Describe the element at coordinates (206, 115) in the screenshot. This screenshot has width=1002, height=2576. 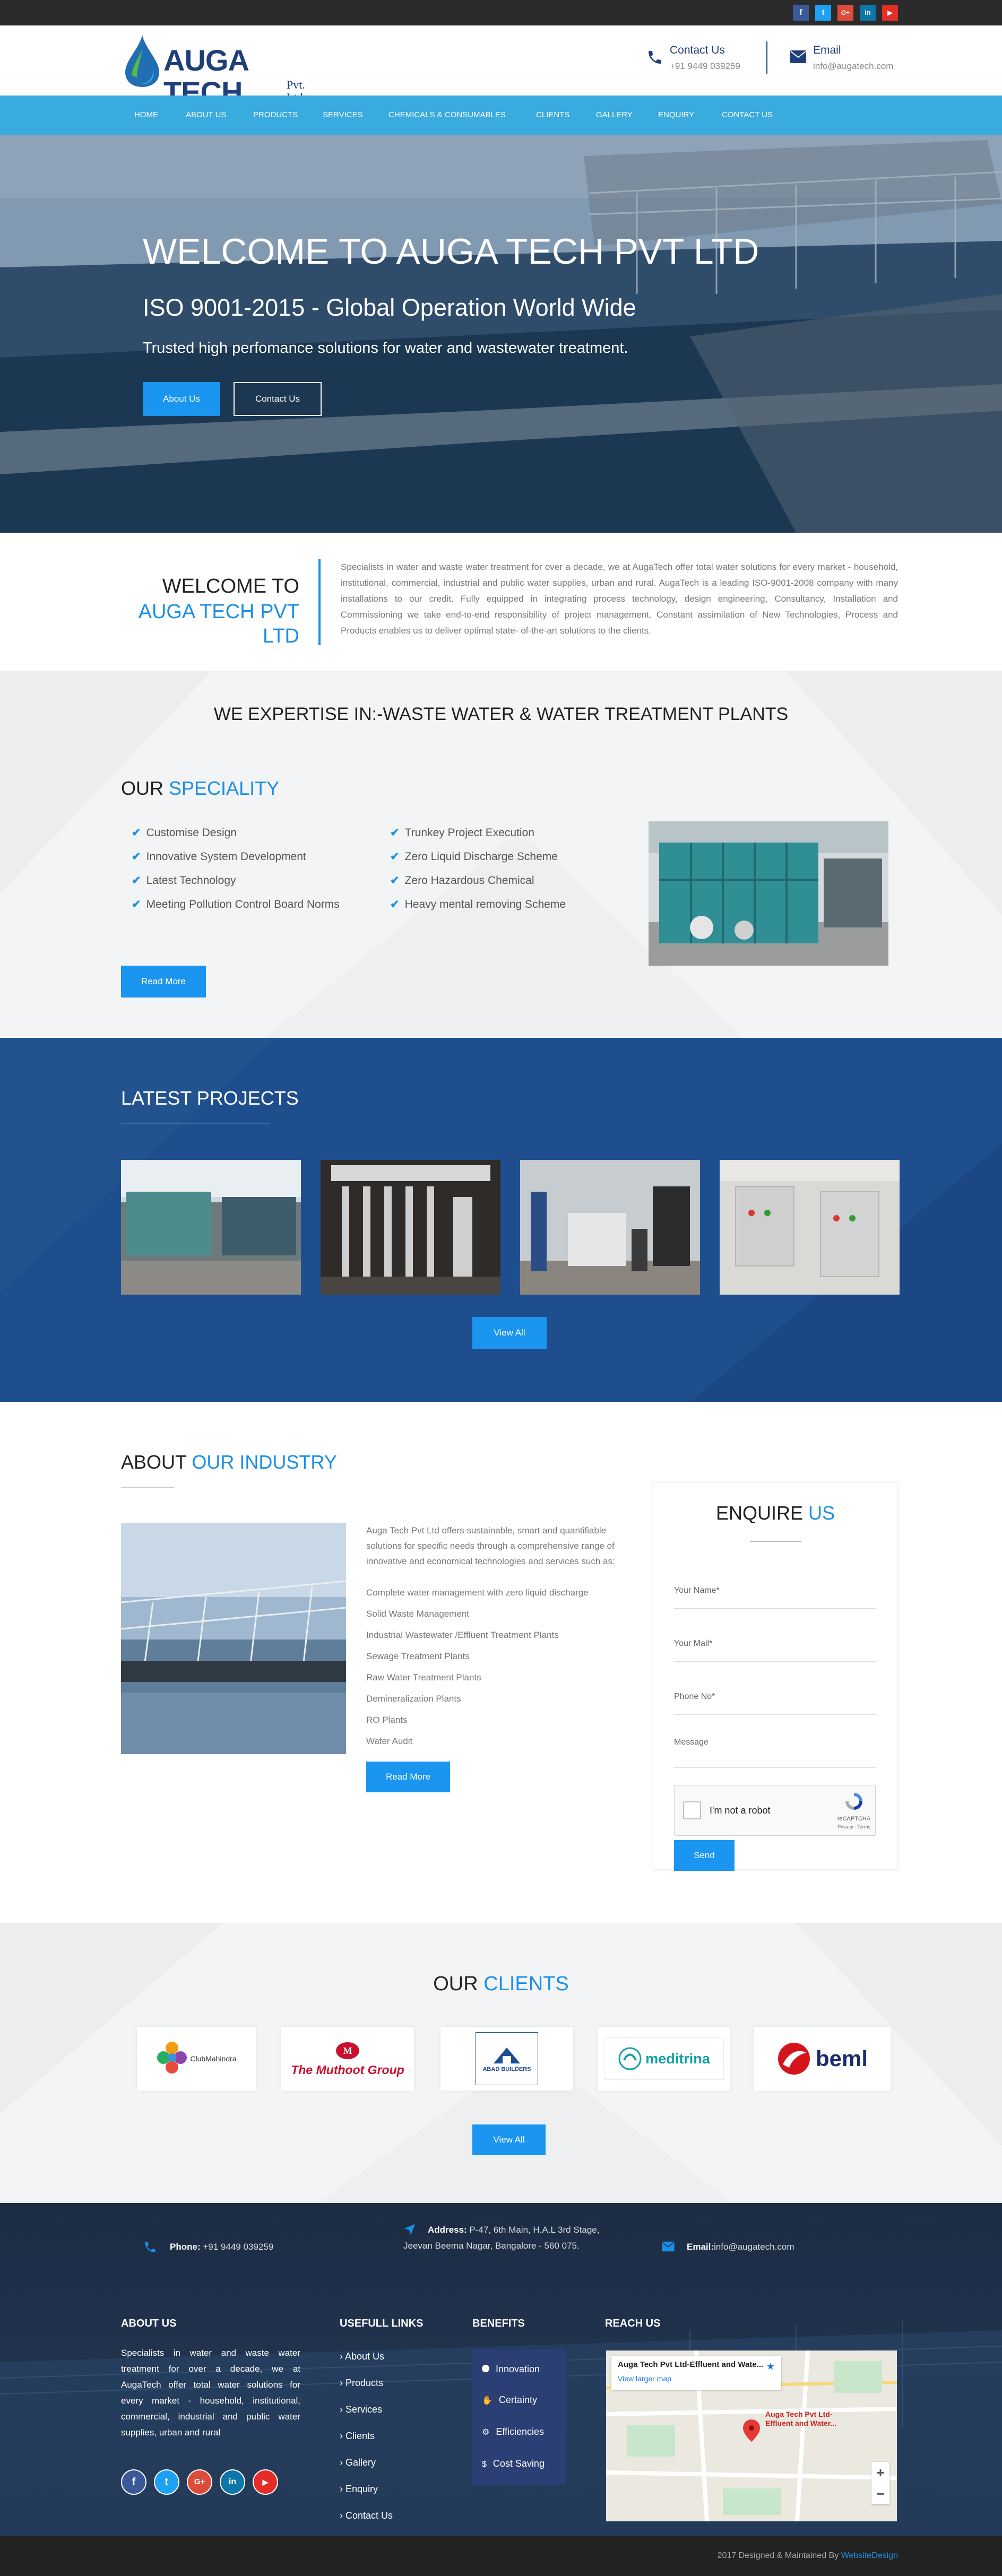
I see `nav-about-us: ABOUT US` at that location.